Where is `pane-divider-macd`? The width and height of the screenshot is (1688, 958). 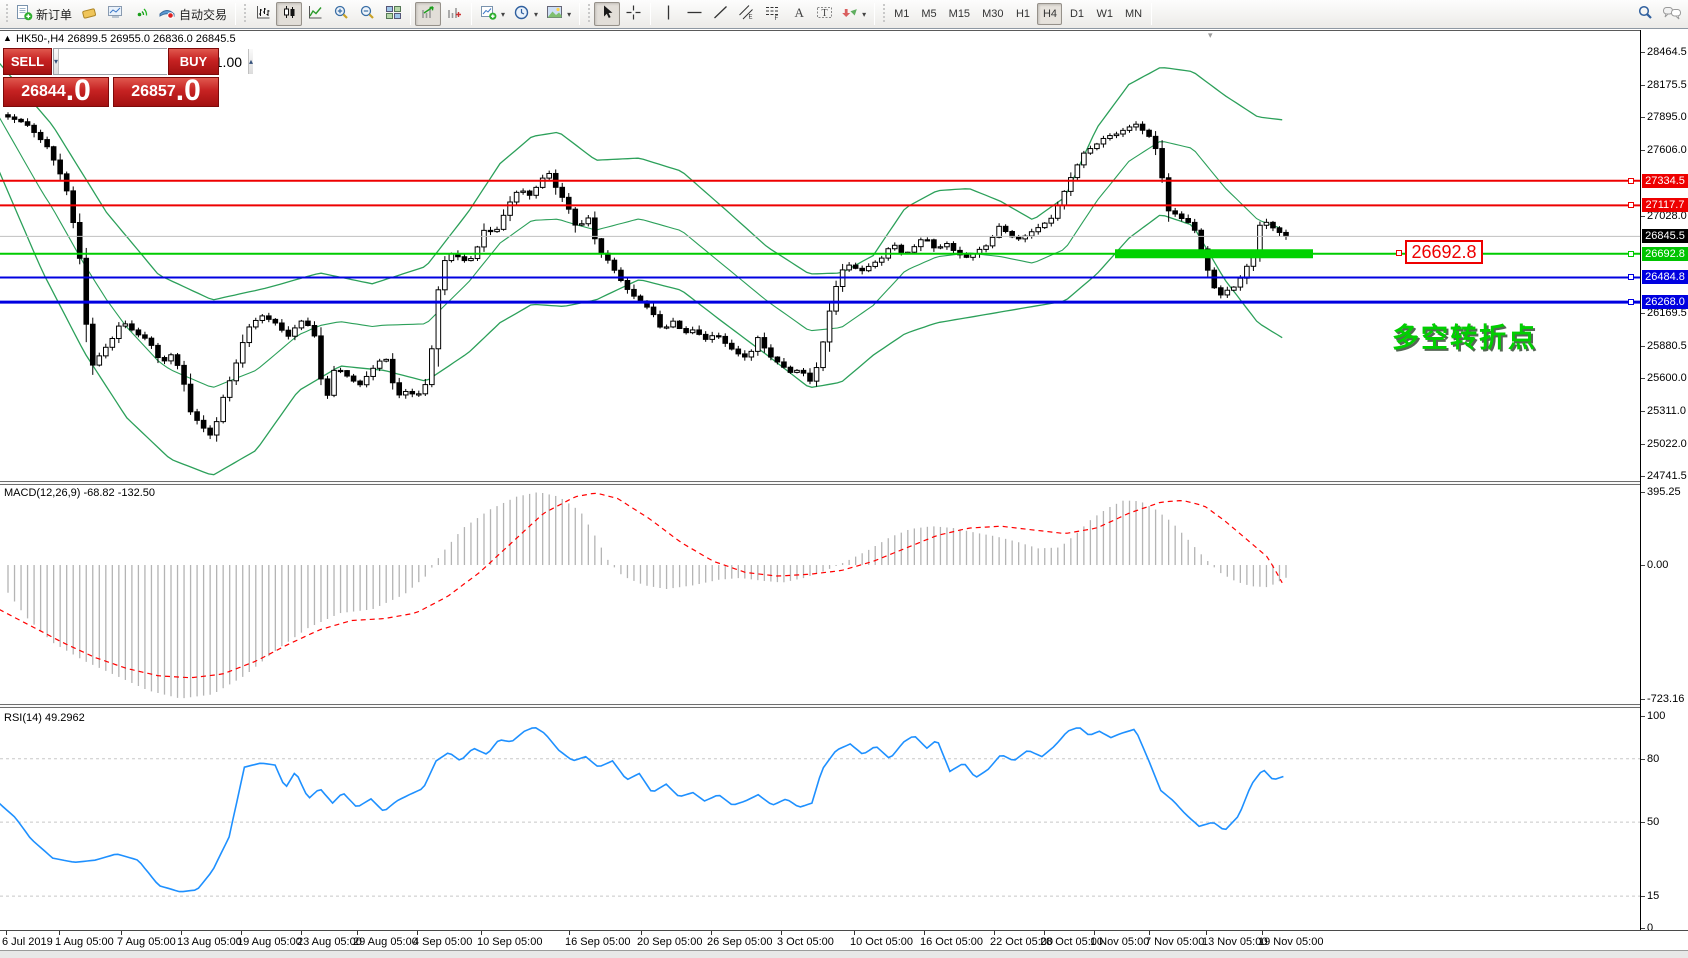 pane-divider-macd is located at coordinates (844, 483).